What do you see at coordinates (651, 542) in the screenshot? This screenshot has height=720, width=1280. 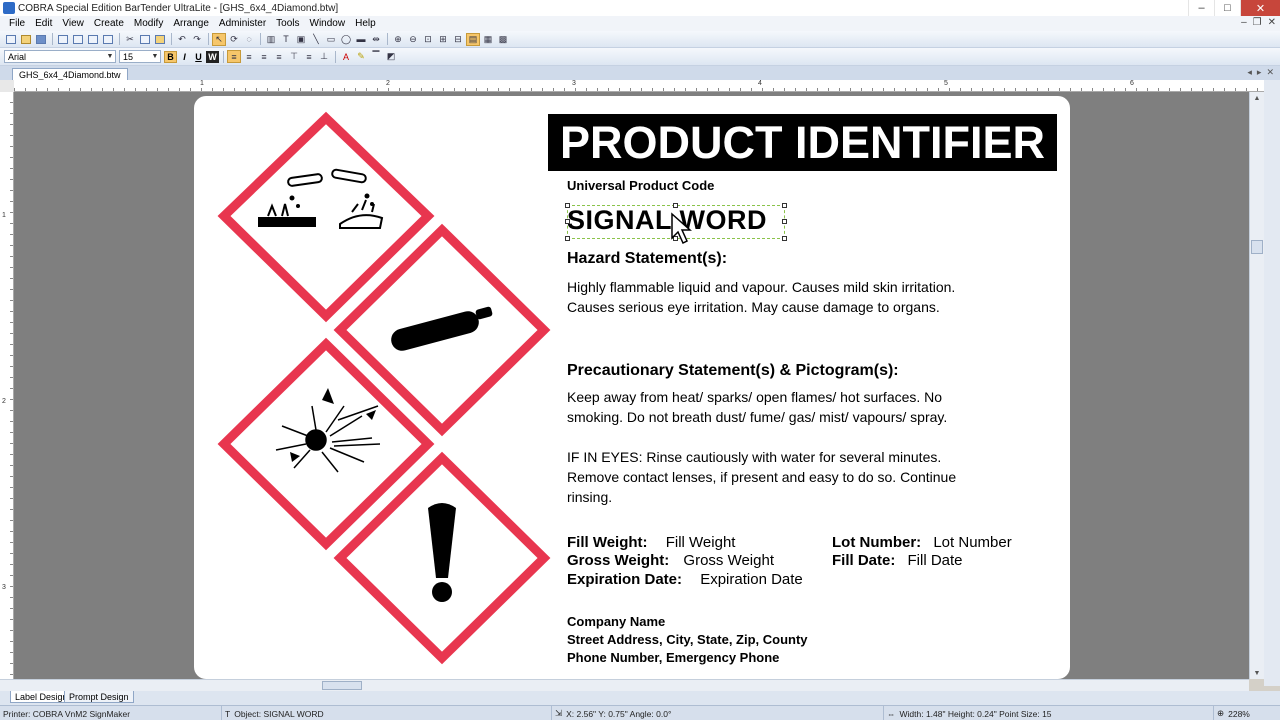 I see `fill-weight-row: Fill Weight` at bounding box center [651, 542].